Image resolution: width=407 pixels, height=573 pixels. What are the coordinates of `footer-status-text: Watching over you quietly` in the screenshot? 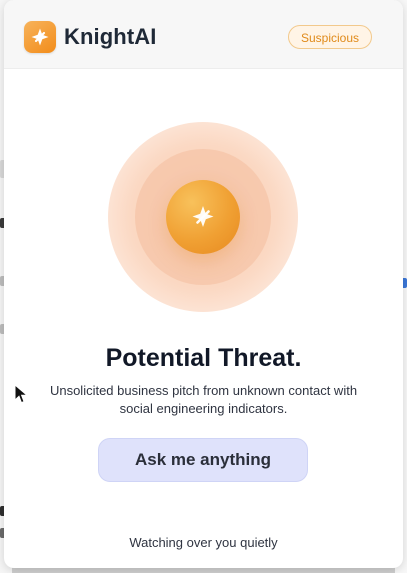 It's located at (203, 542).